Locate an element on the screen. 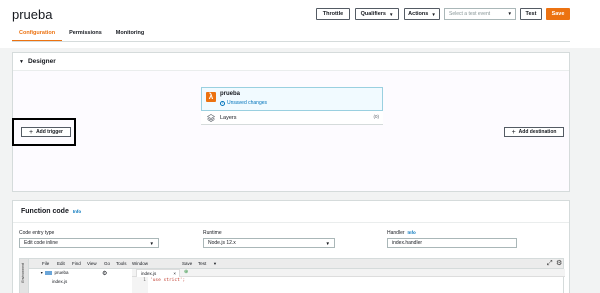 This screenshot has height=293, width=600. function-node: λ prueba i Unsaved changes is located at coordinates (292, 99).